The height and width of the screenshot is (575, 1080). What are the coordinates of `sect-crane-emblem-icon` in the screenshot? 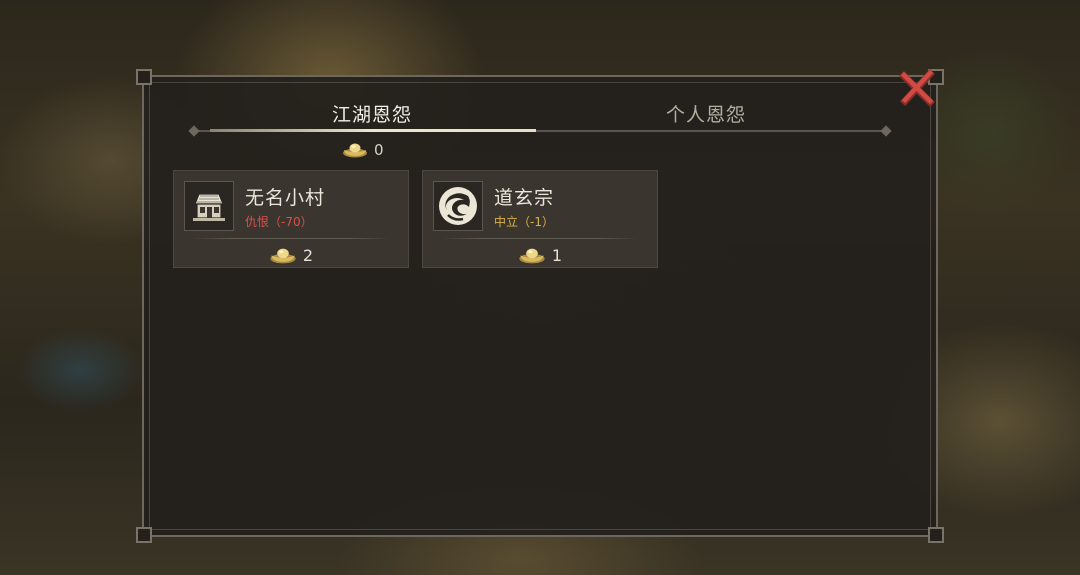 It's located at (458, 206).